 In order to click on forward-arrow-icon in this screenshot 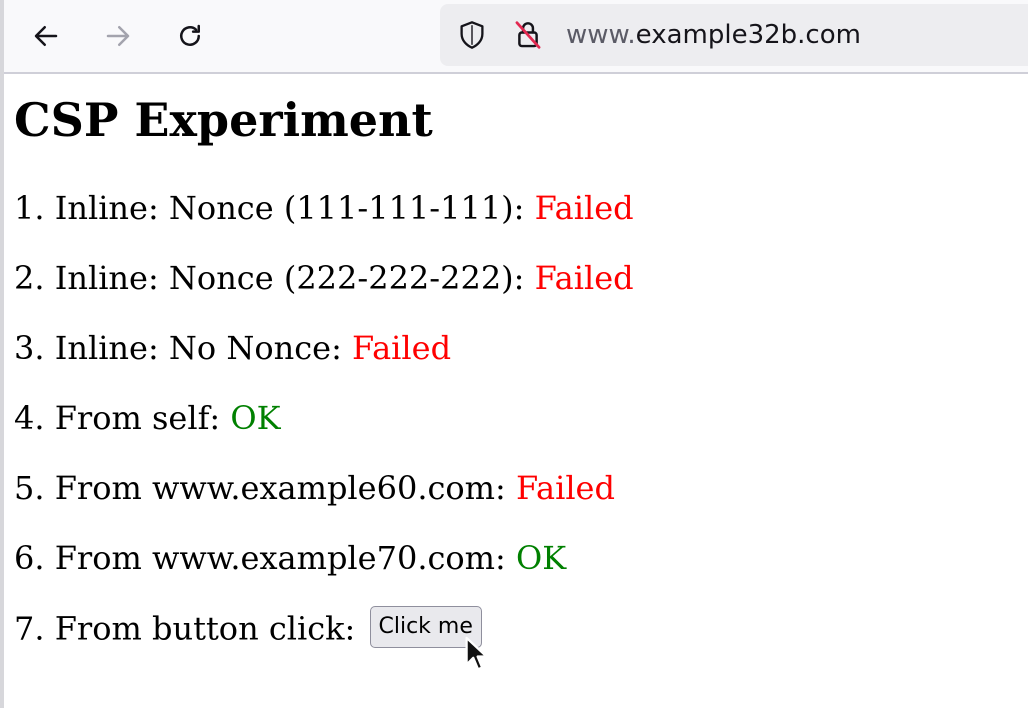, I will do `click(118, 36)`.